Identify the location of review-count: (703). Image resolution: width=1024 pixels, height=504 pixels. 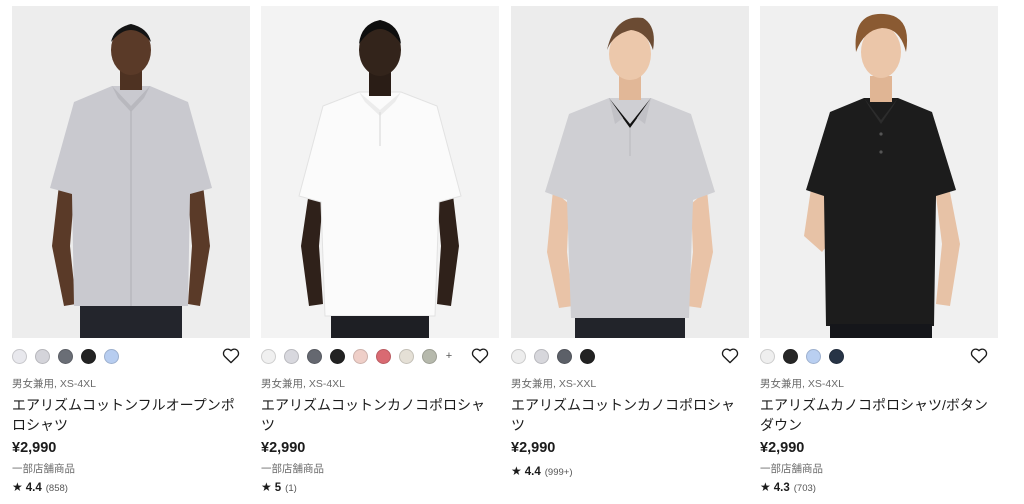
(804, 488).